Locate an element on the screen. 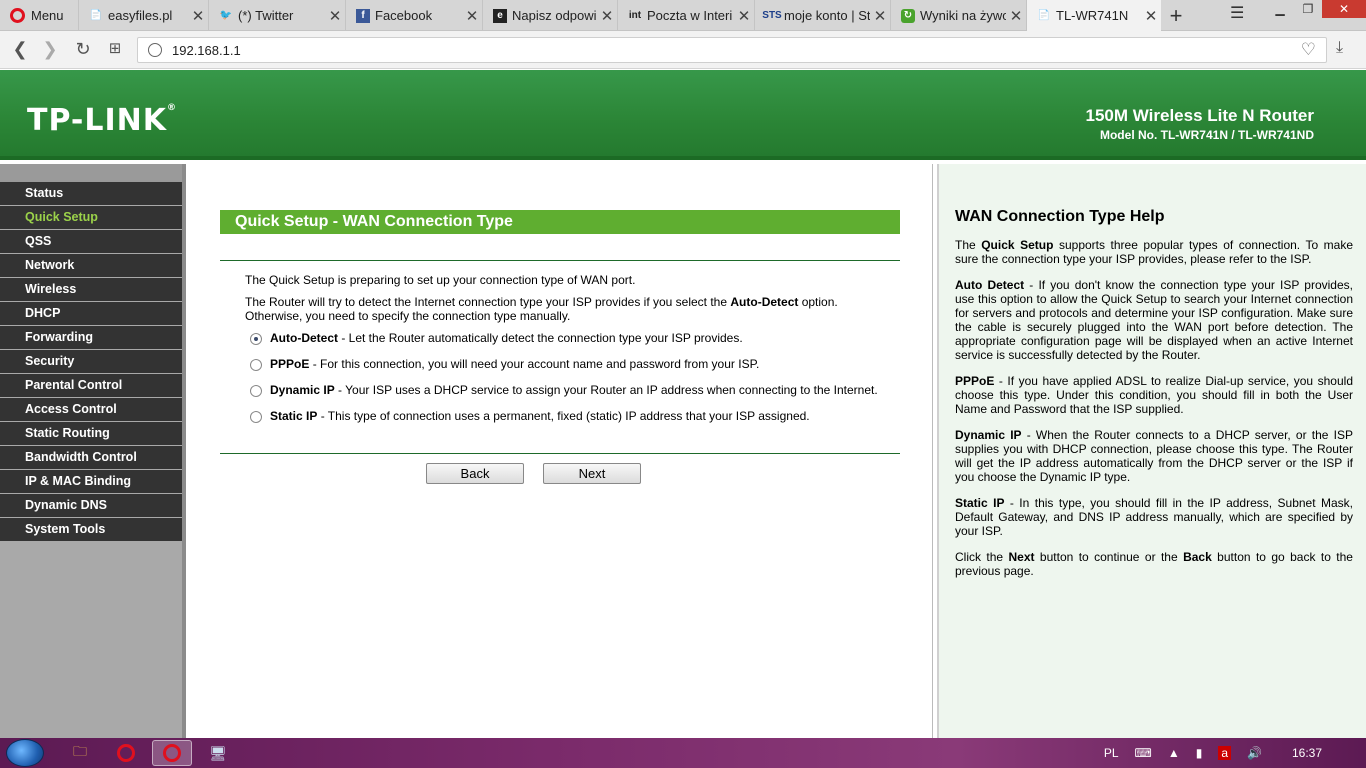 The width and height of the screenshot is (1366, 768). tp-link-logo: TP-LINK® is located at coordinates (102, 120).